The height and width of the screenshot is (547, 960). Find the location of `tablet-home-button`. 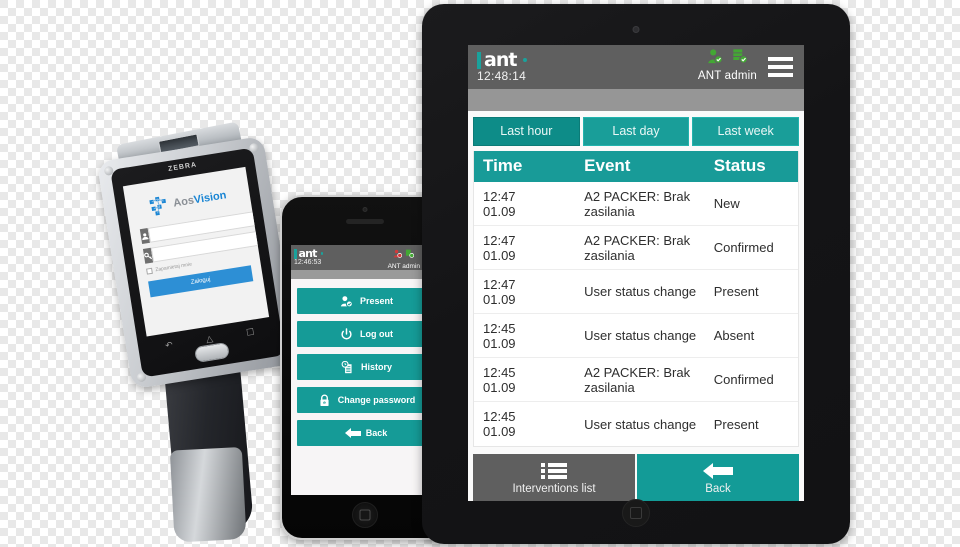

tablet-home-button is located at coordinates (636, 513).